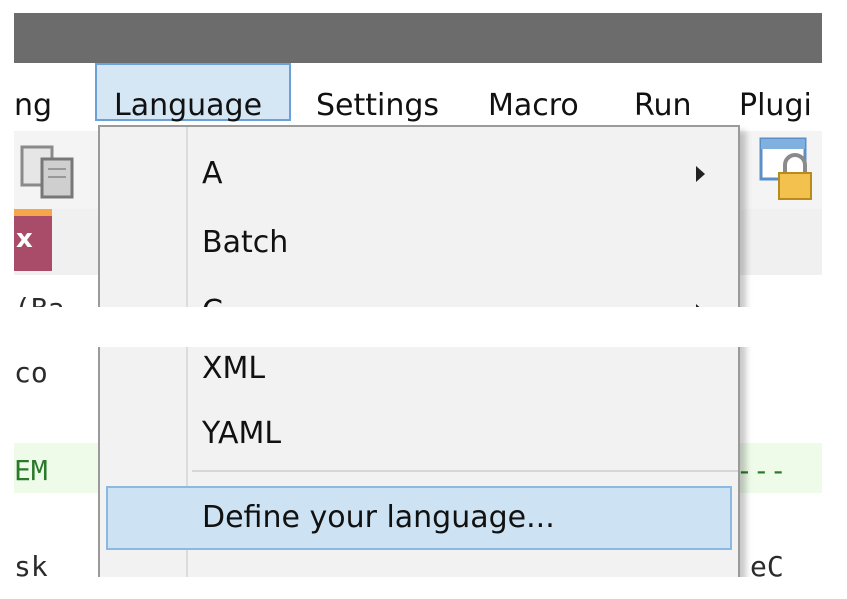 The height and width of the screenshot is (599, 847). I want to click on code-line: sk, so click(31, 564).